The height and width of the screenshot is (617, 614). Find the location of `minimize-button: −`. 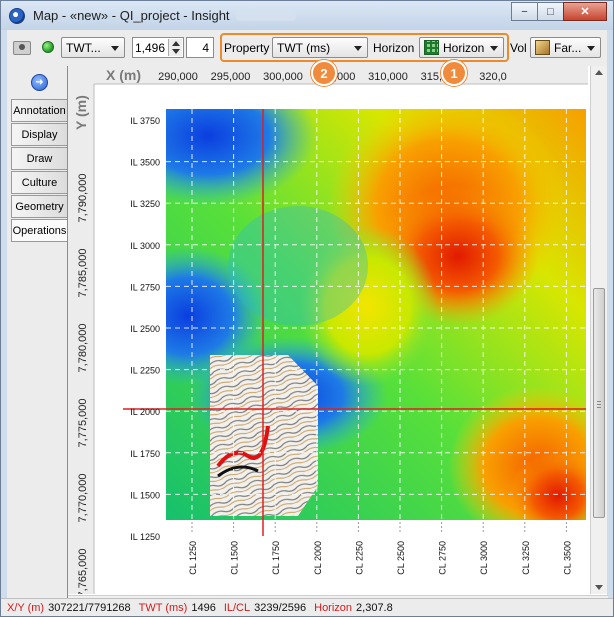

minimize-button: − is located at coordinates (524, 11).